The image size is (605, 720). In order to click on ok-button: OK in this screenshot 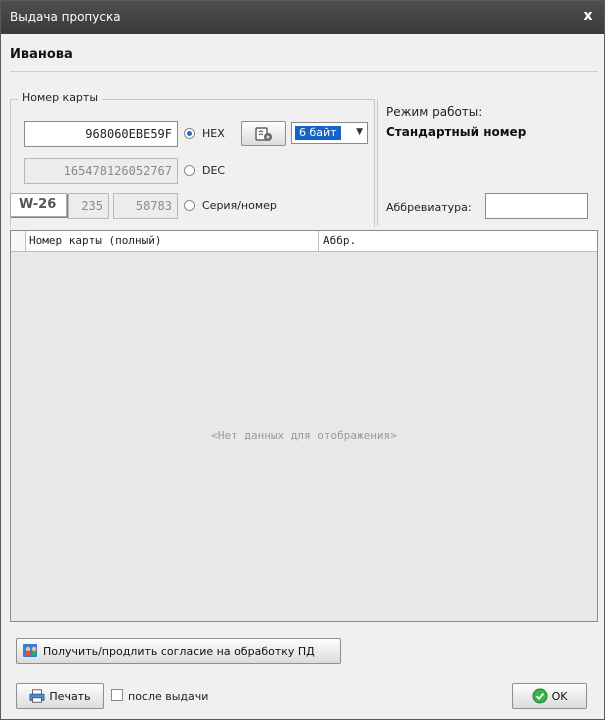, I will do `click(549, 696)`.